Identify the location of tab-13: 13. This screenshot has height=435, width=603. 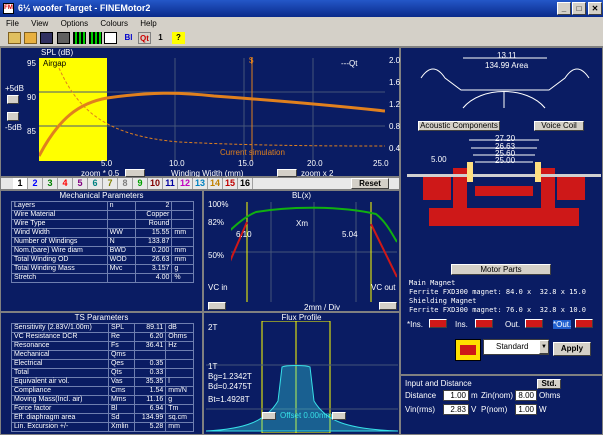
(200, 183).